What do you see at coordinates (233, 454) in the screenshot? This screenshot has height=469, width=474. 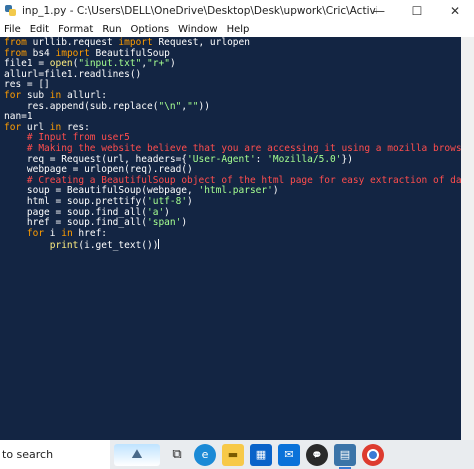 I see `file-explorer-icon: ▬` at bounding box center [233, 454].